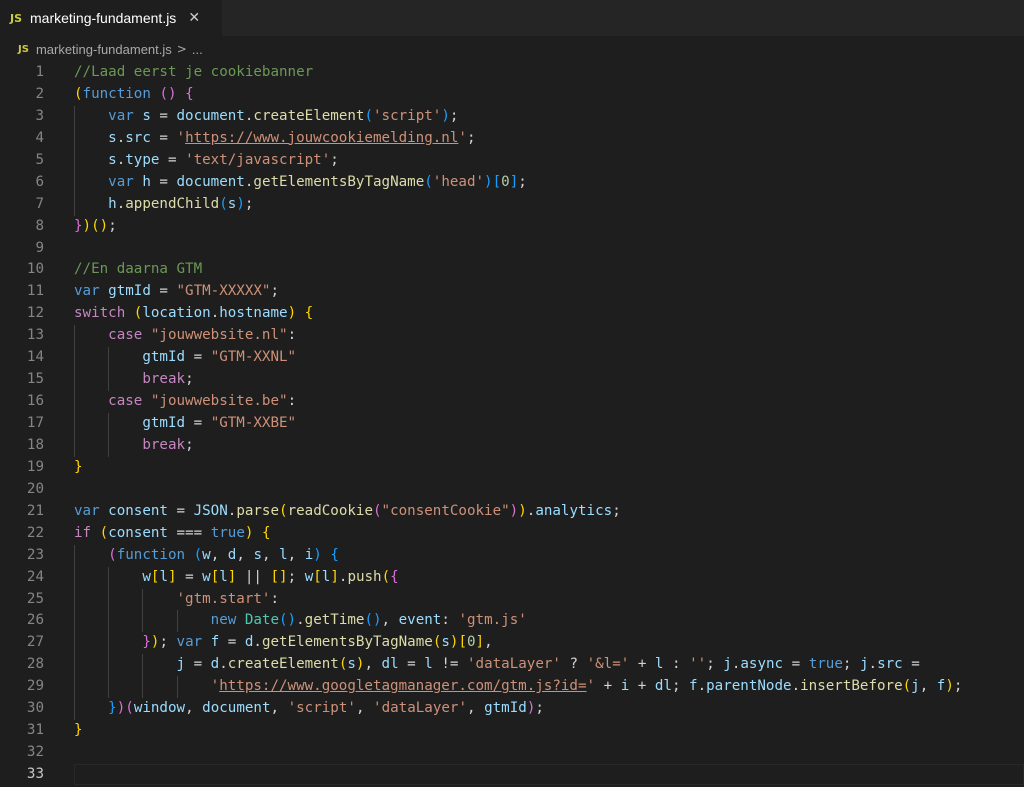  Describe the element at coordinates (512, 731) in the screenshot. I see `code-line: 31}` at that location.